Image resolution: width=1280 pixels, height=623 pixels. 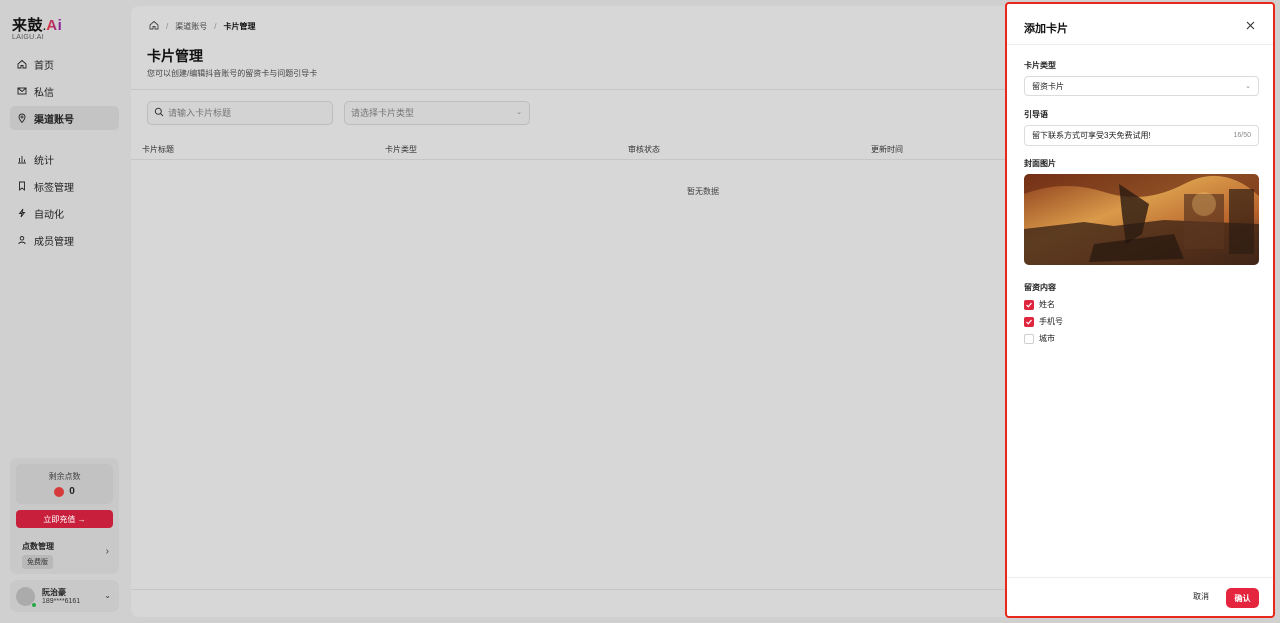 What do you see at coordinates (243, 113) in the screenshot?
I see `search-input` at bounding box center [243, 113].